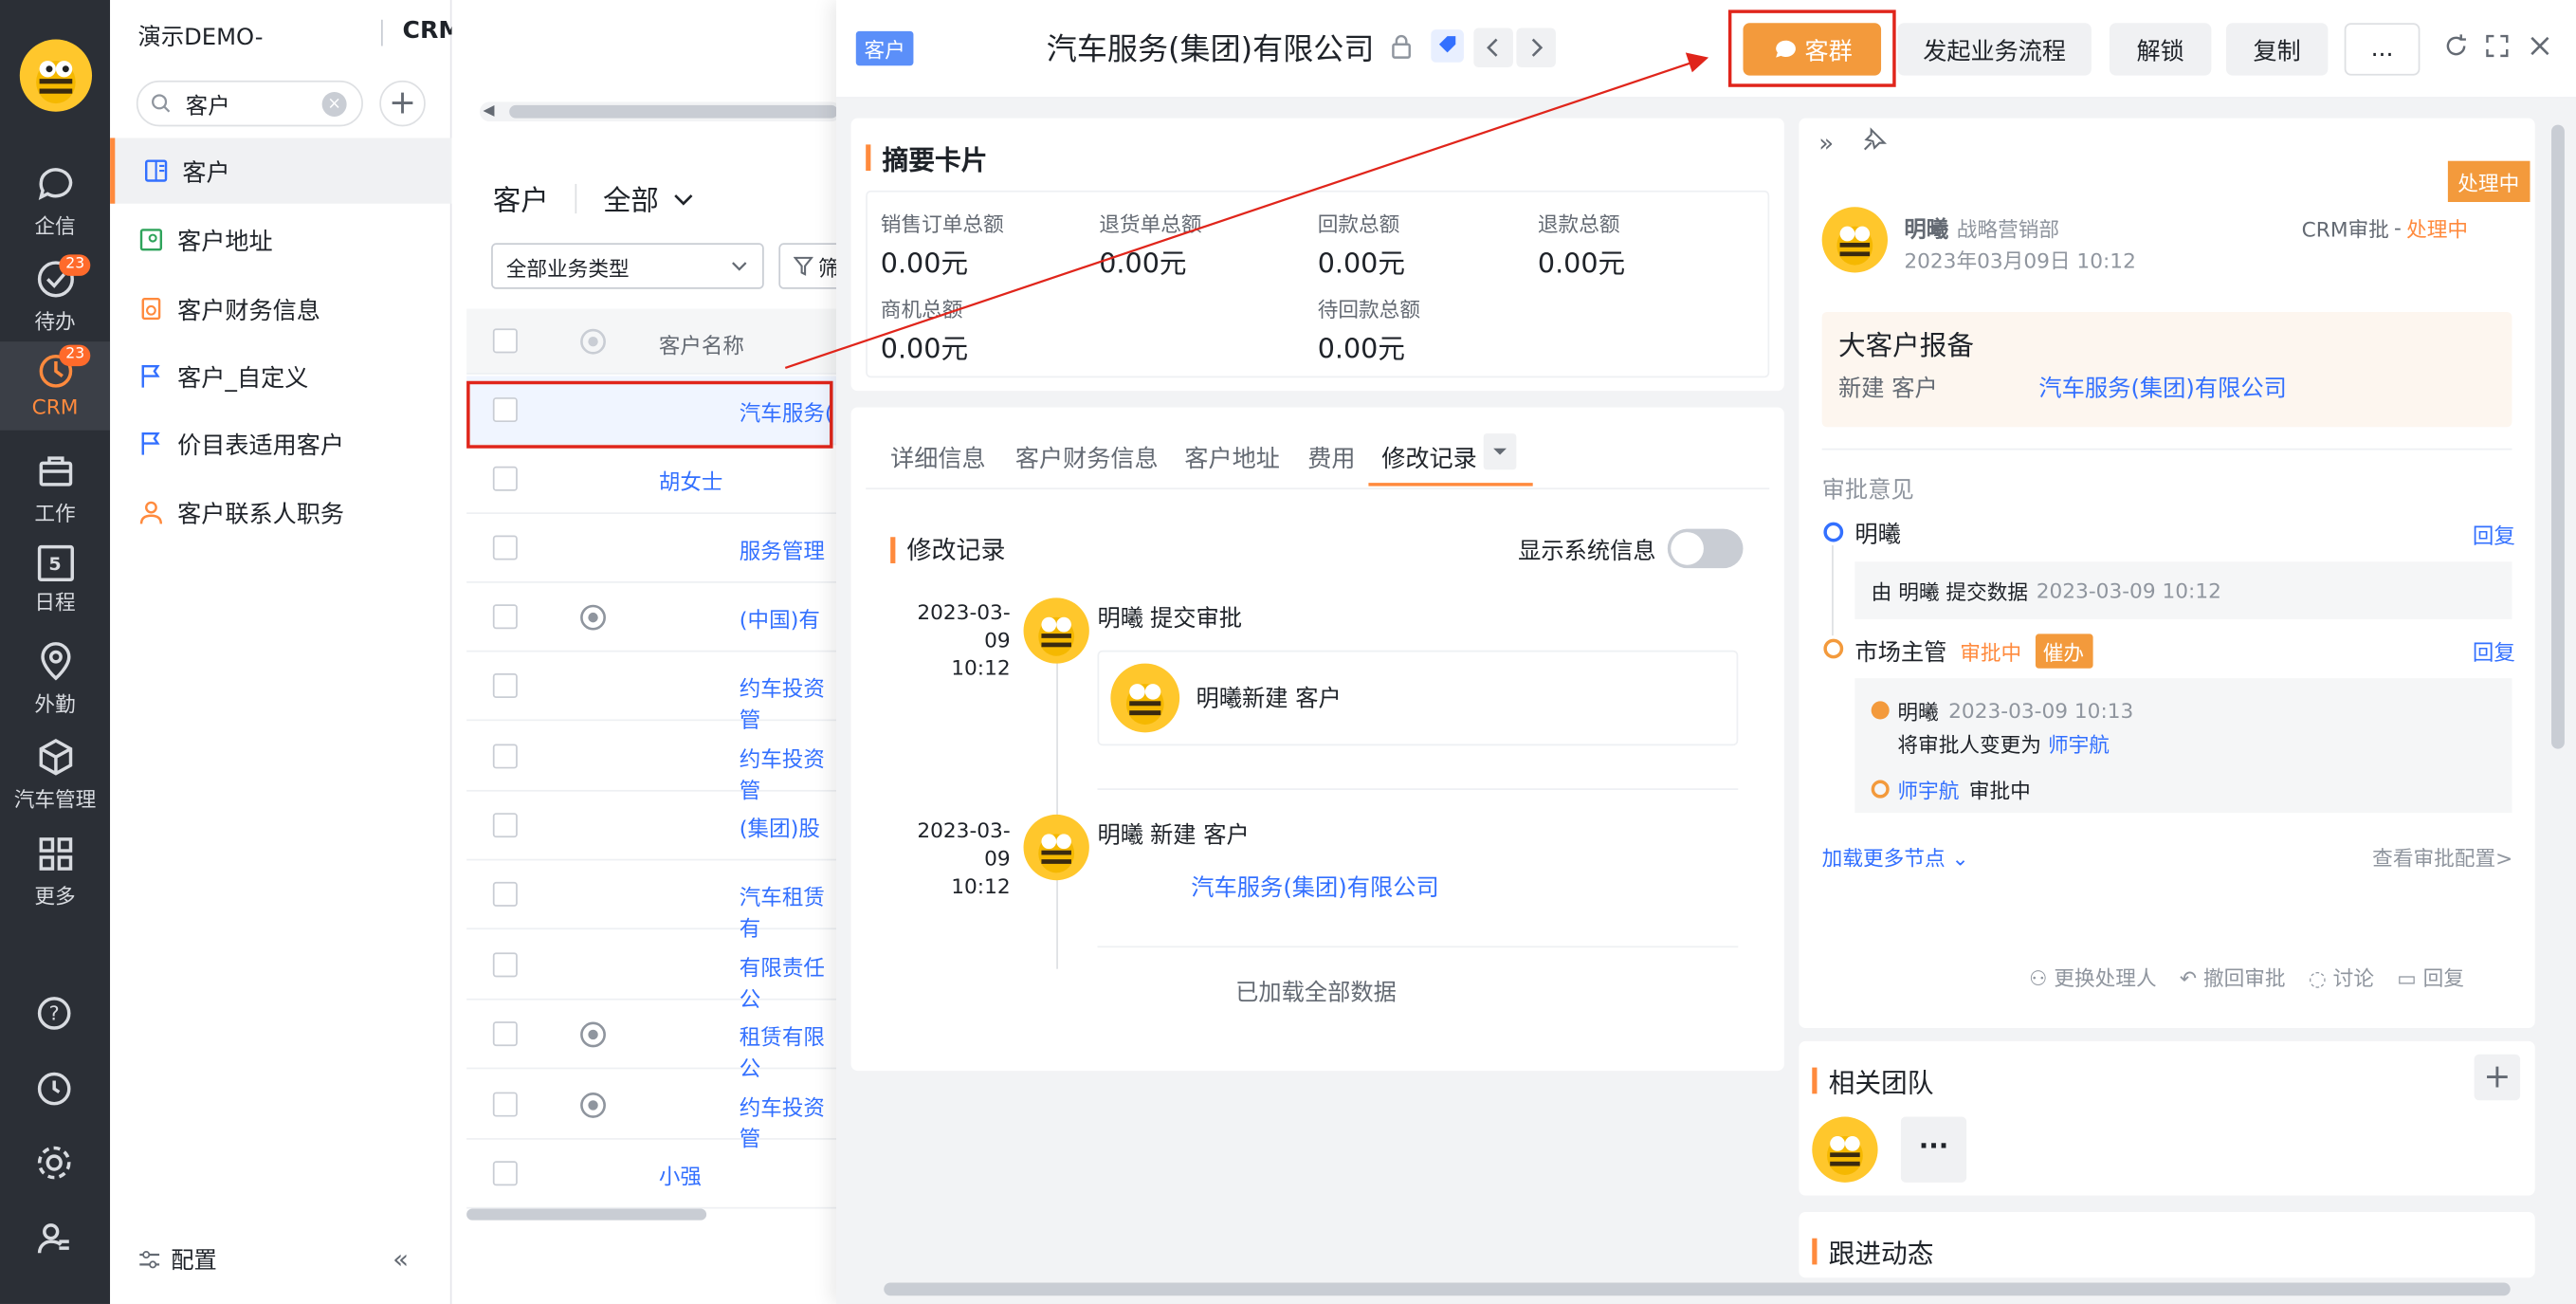 The height and width of the screenshot is (1304, 2576). Describe the element at coordinates (655, 480) in the screenshot. I see `table-row: 胡女士` at that location.